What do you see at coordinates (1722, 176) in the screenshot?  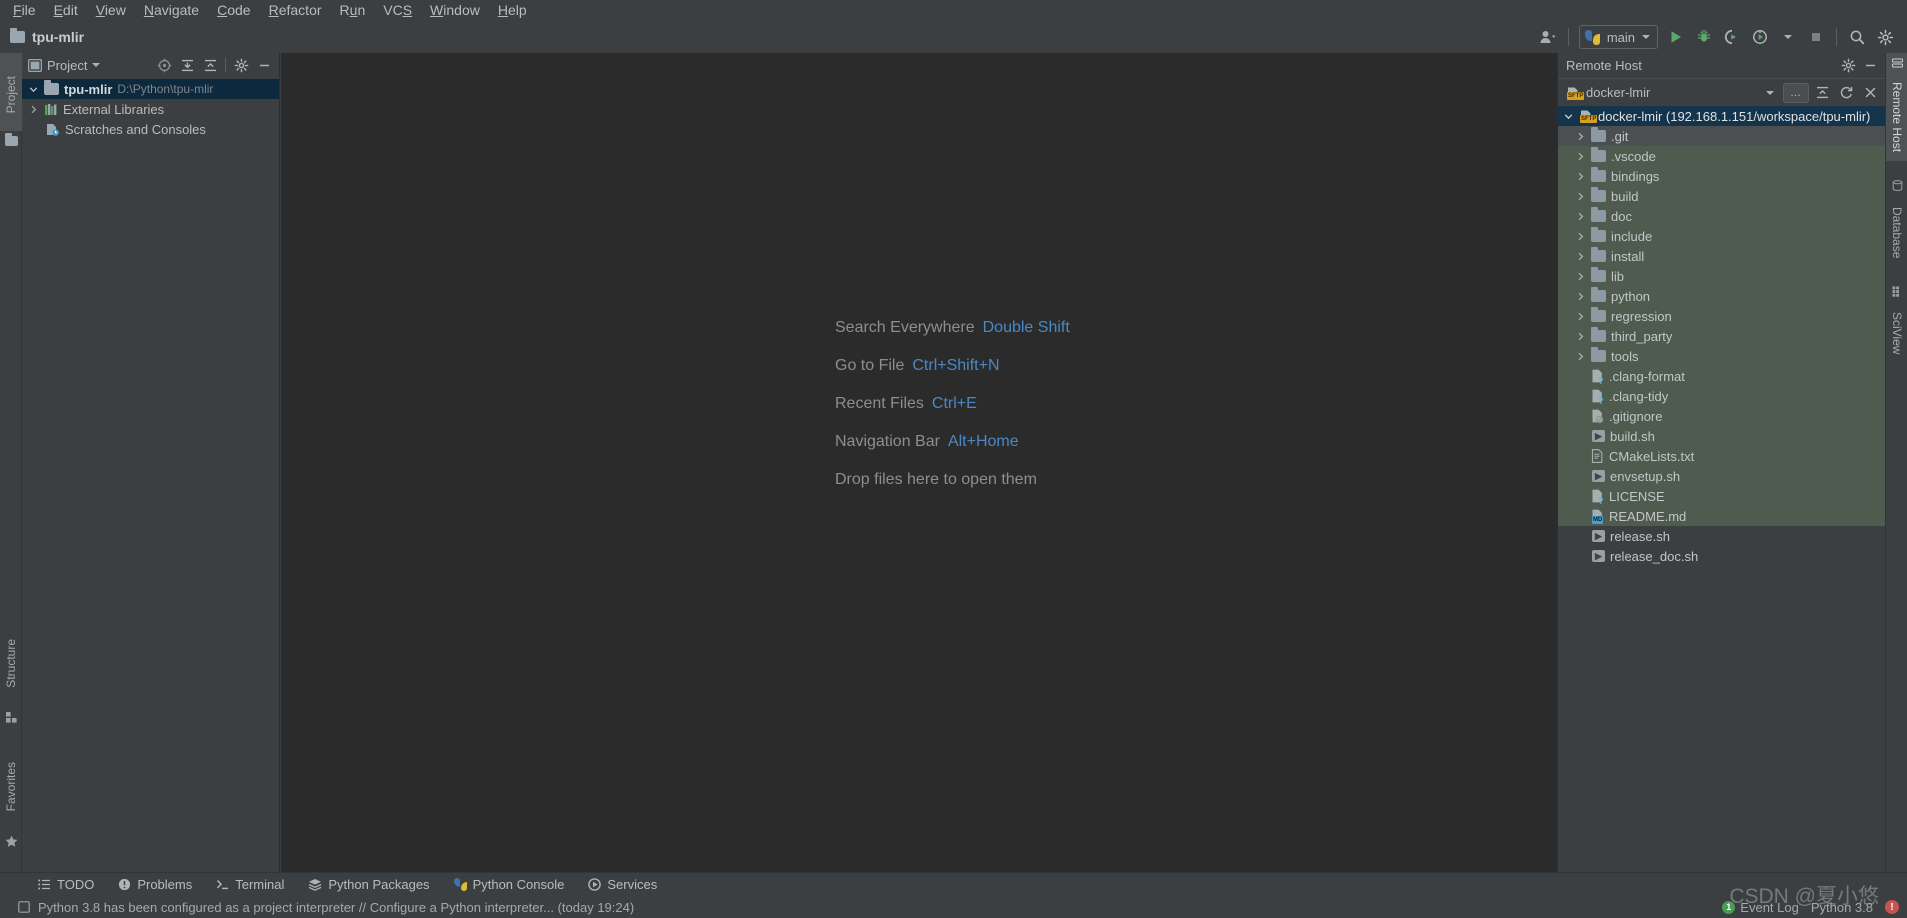 I see `remote-tree-row: bindings` at bounding box center [1722, 176].